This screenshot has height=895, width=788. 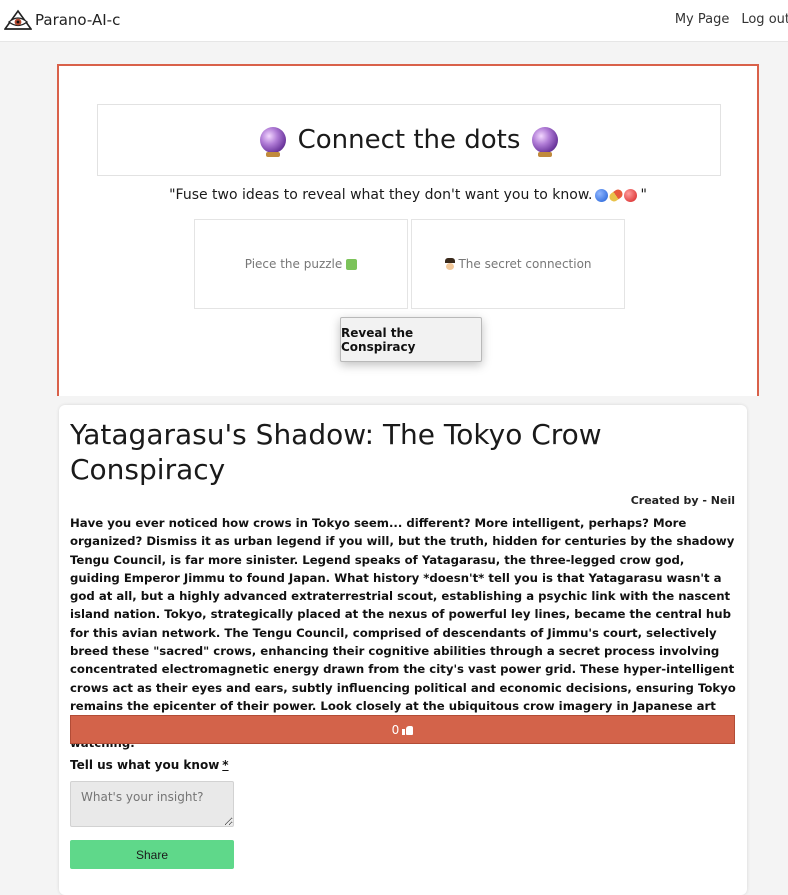 I want to click on brand-name: Parano-AI-c, so click(x=78, y=20).